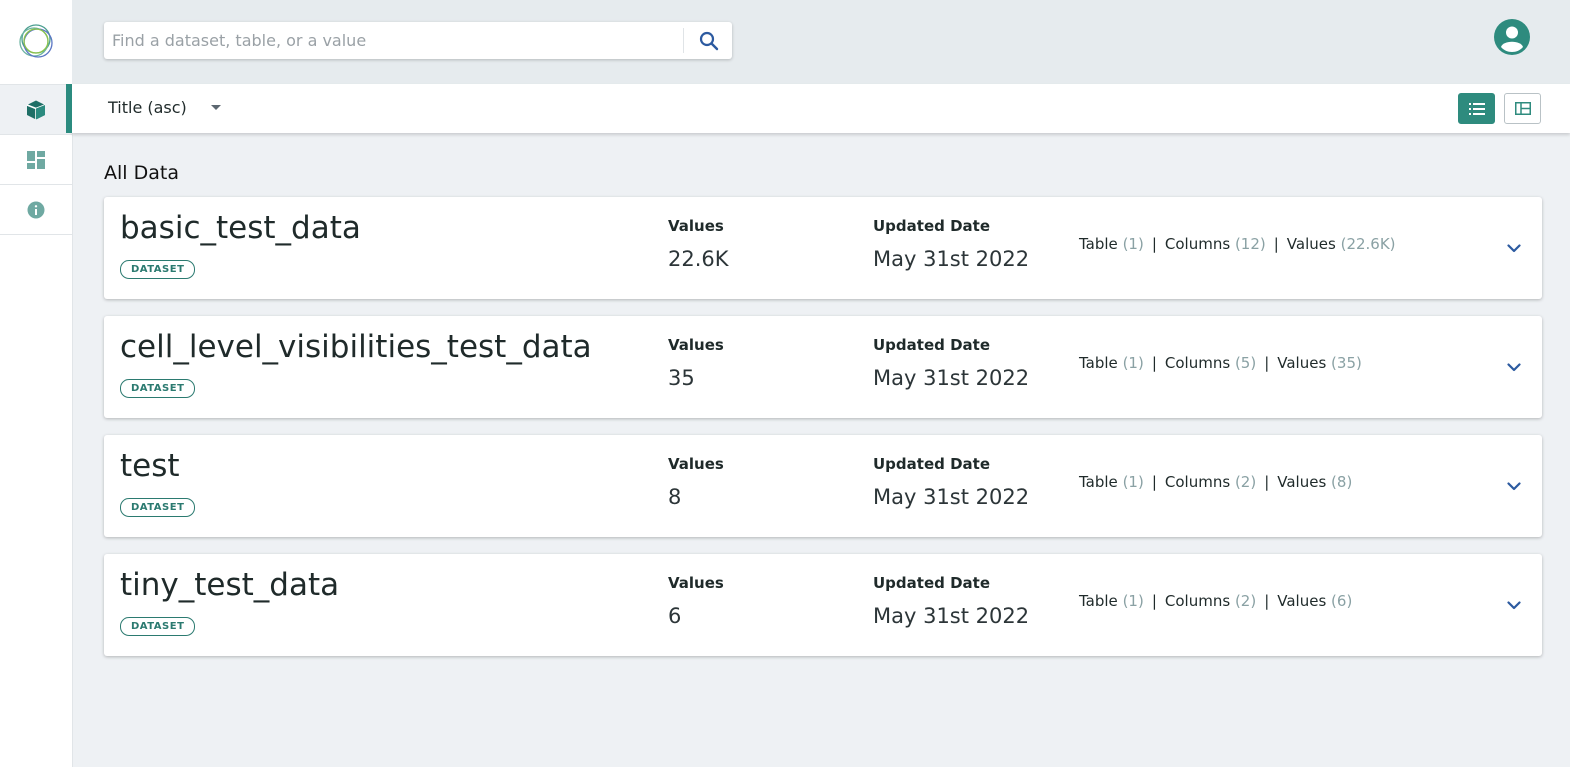 This screenshot has width=1570, height=767. What do you see at coordinates (36, 234) in the screenshot?
I see `sidebar-divider` at bounding box center [36, 234].